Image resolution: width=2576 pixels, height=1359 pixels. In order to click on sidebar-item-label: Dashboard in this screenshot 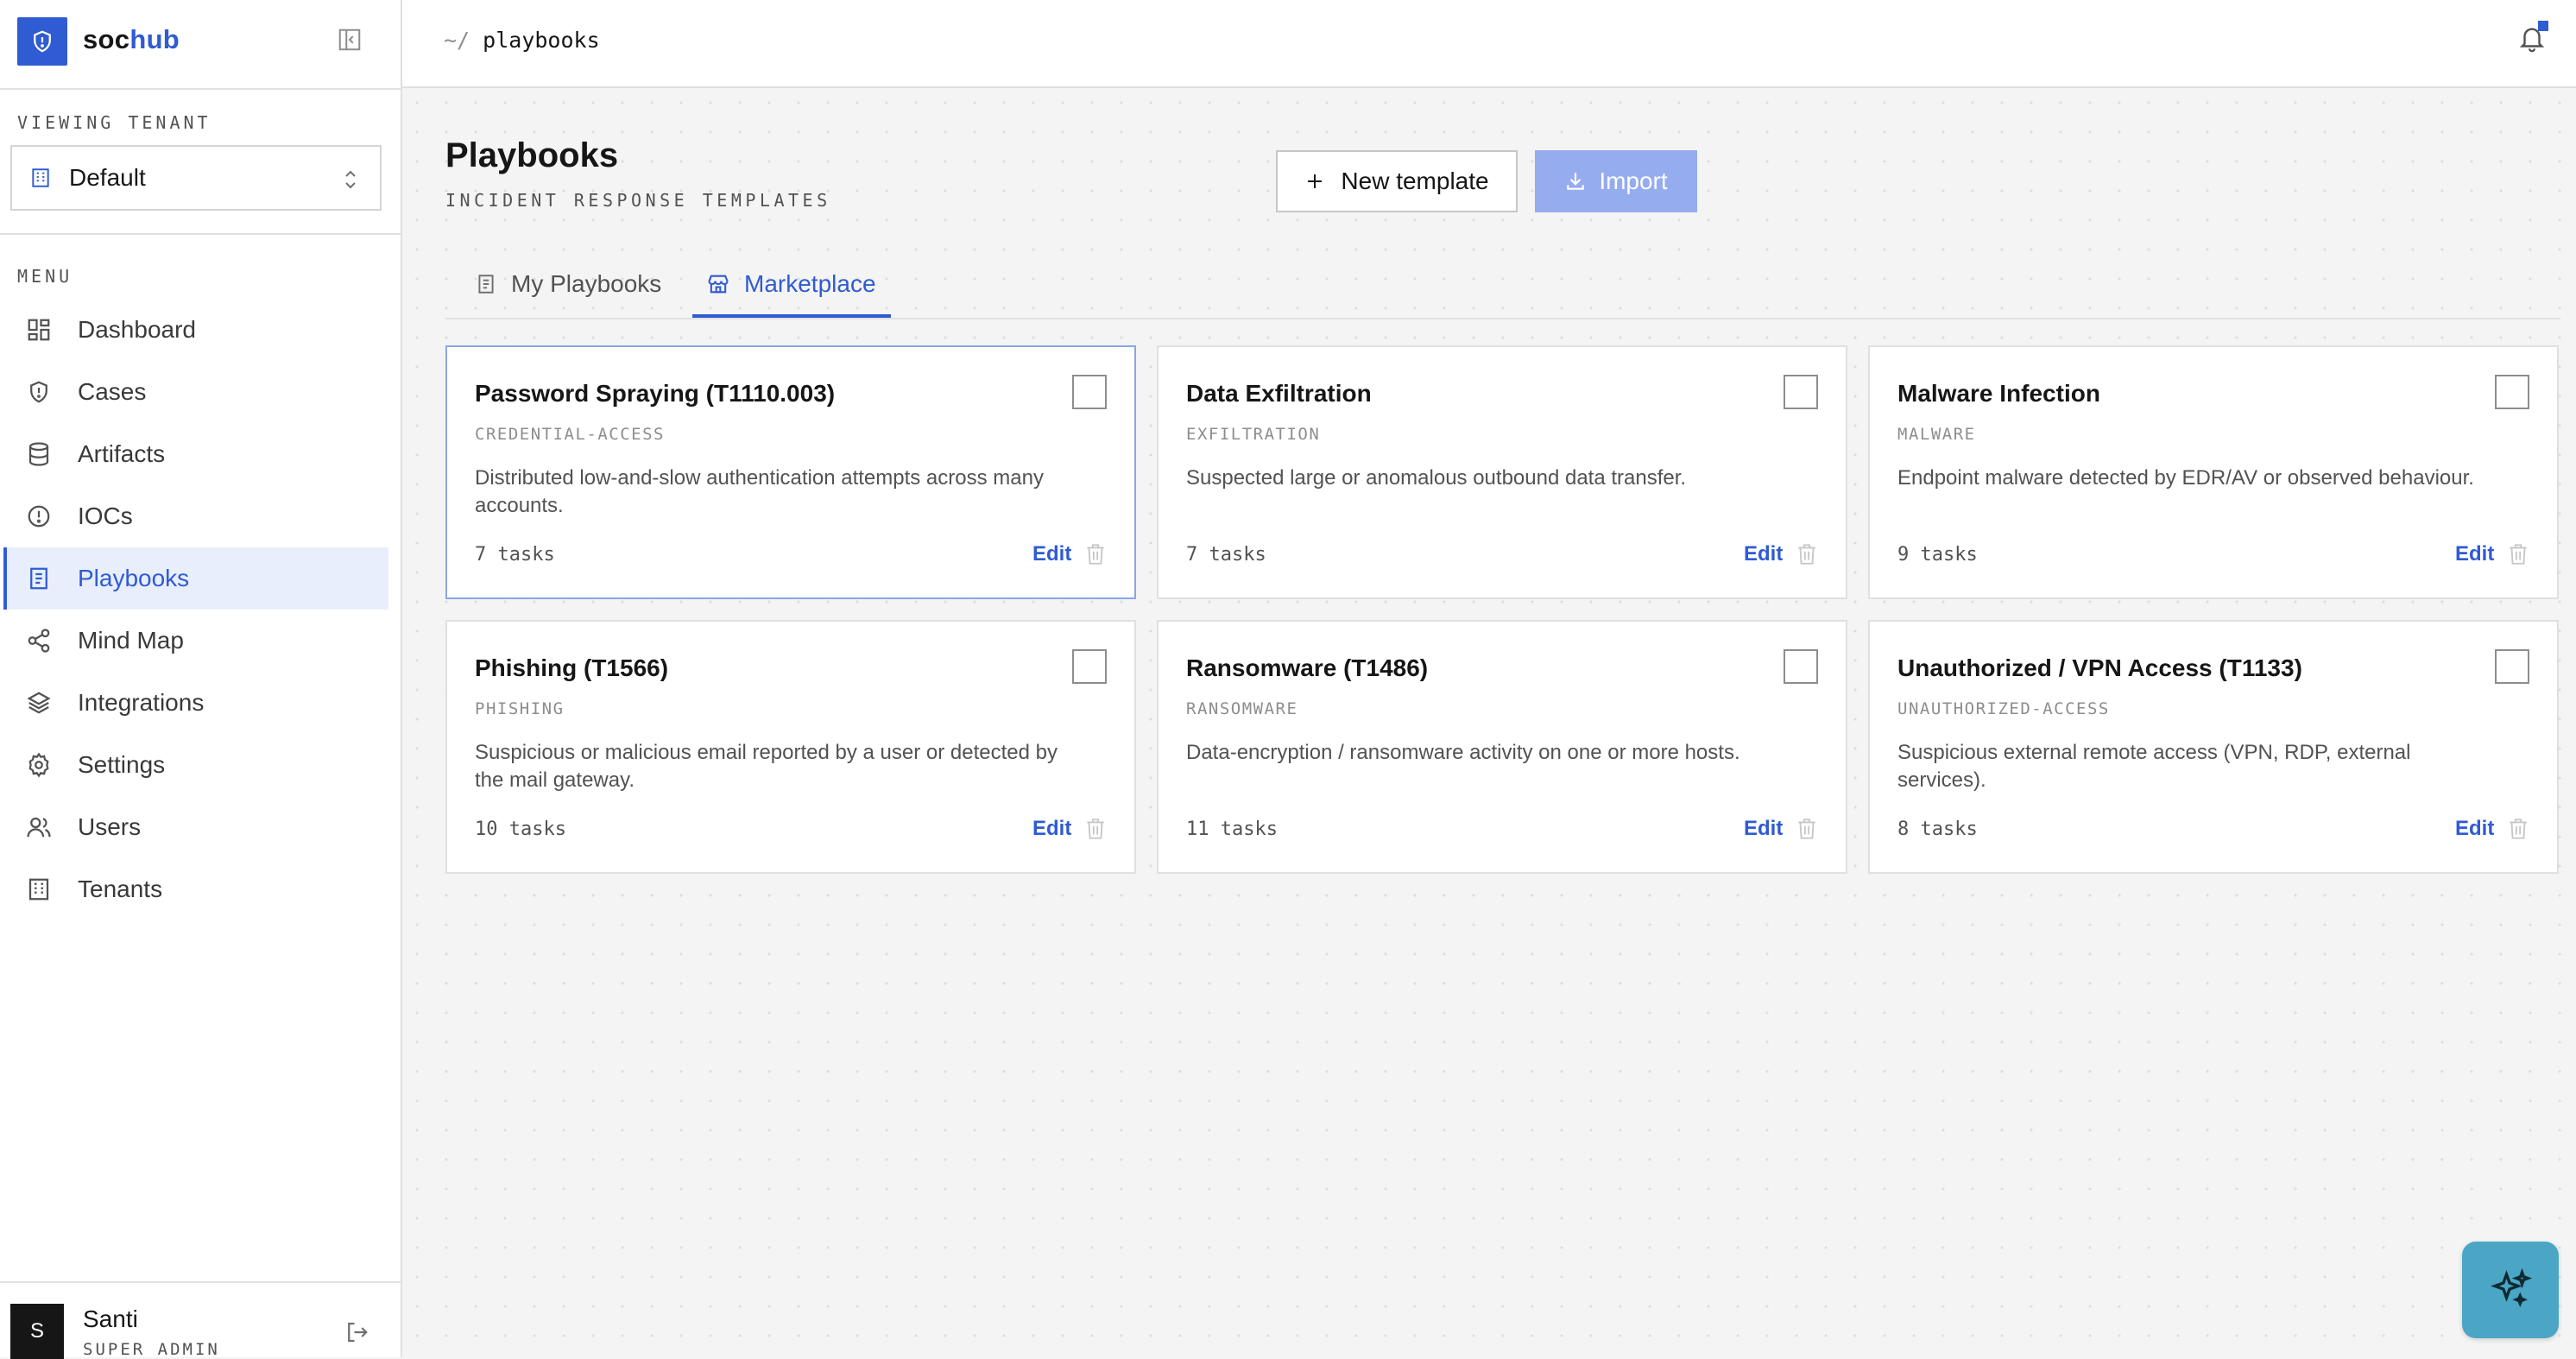, I will do `click(137, 329)`.